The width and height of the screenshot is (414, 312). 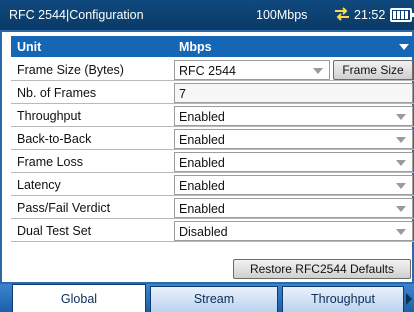 What do you see at coordinates (293, 116) in the screenshot?
I see `throughput-select: Enabled` at bounding box center [293, 116].